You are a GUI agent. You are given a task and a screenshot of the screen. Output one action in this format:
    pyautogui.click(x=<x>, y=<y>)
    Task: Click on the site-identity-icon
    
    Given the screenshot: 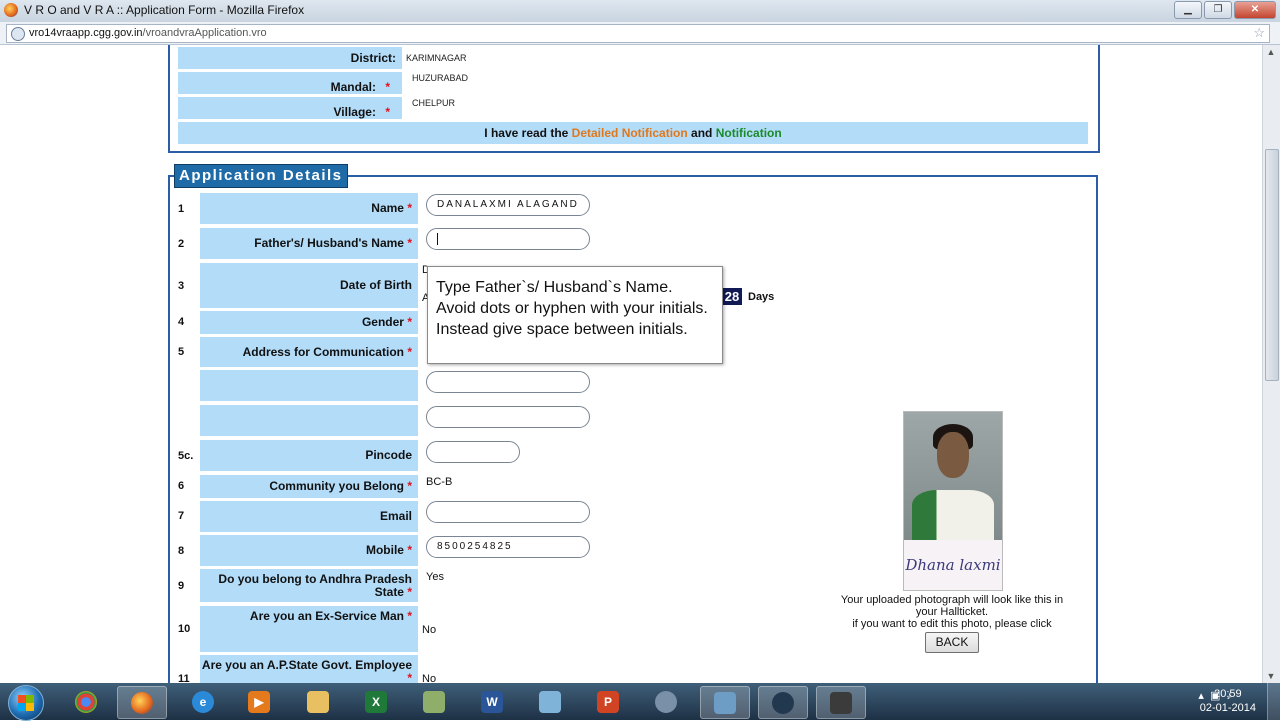 What is the action you would take?
    pyautogui.click(x=18, y=34)
    